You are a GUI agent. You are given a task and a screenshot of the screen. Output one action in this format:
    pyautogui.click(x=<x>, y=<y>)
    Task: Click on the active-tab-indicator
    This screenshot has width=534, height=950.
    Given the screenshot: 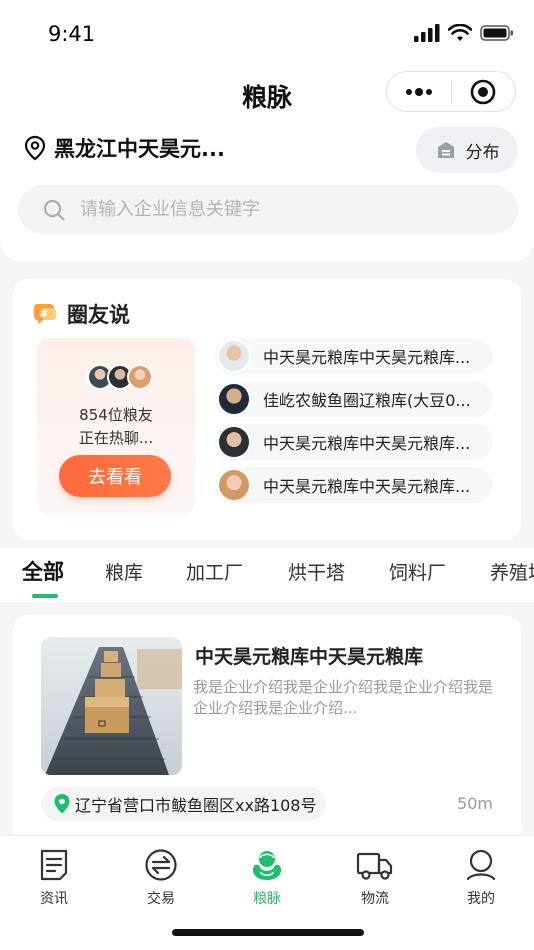 What is the action you would take?
    pyautogui.click(x=45, y=596)
    